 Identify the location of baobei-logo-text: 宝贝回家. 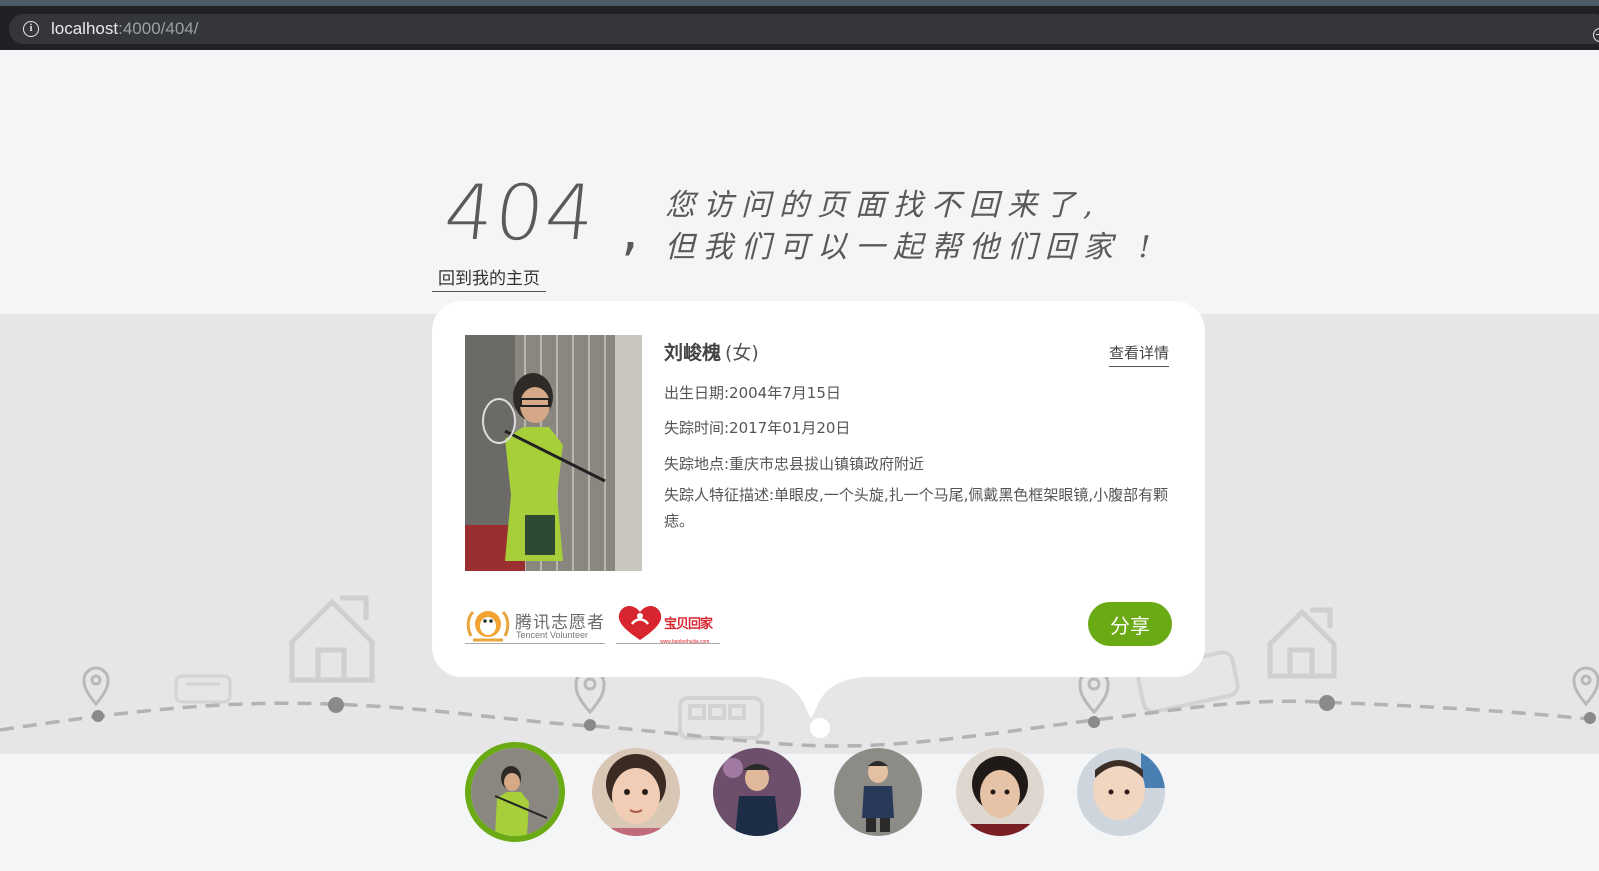
(688, 624).